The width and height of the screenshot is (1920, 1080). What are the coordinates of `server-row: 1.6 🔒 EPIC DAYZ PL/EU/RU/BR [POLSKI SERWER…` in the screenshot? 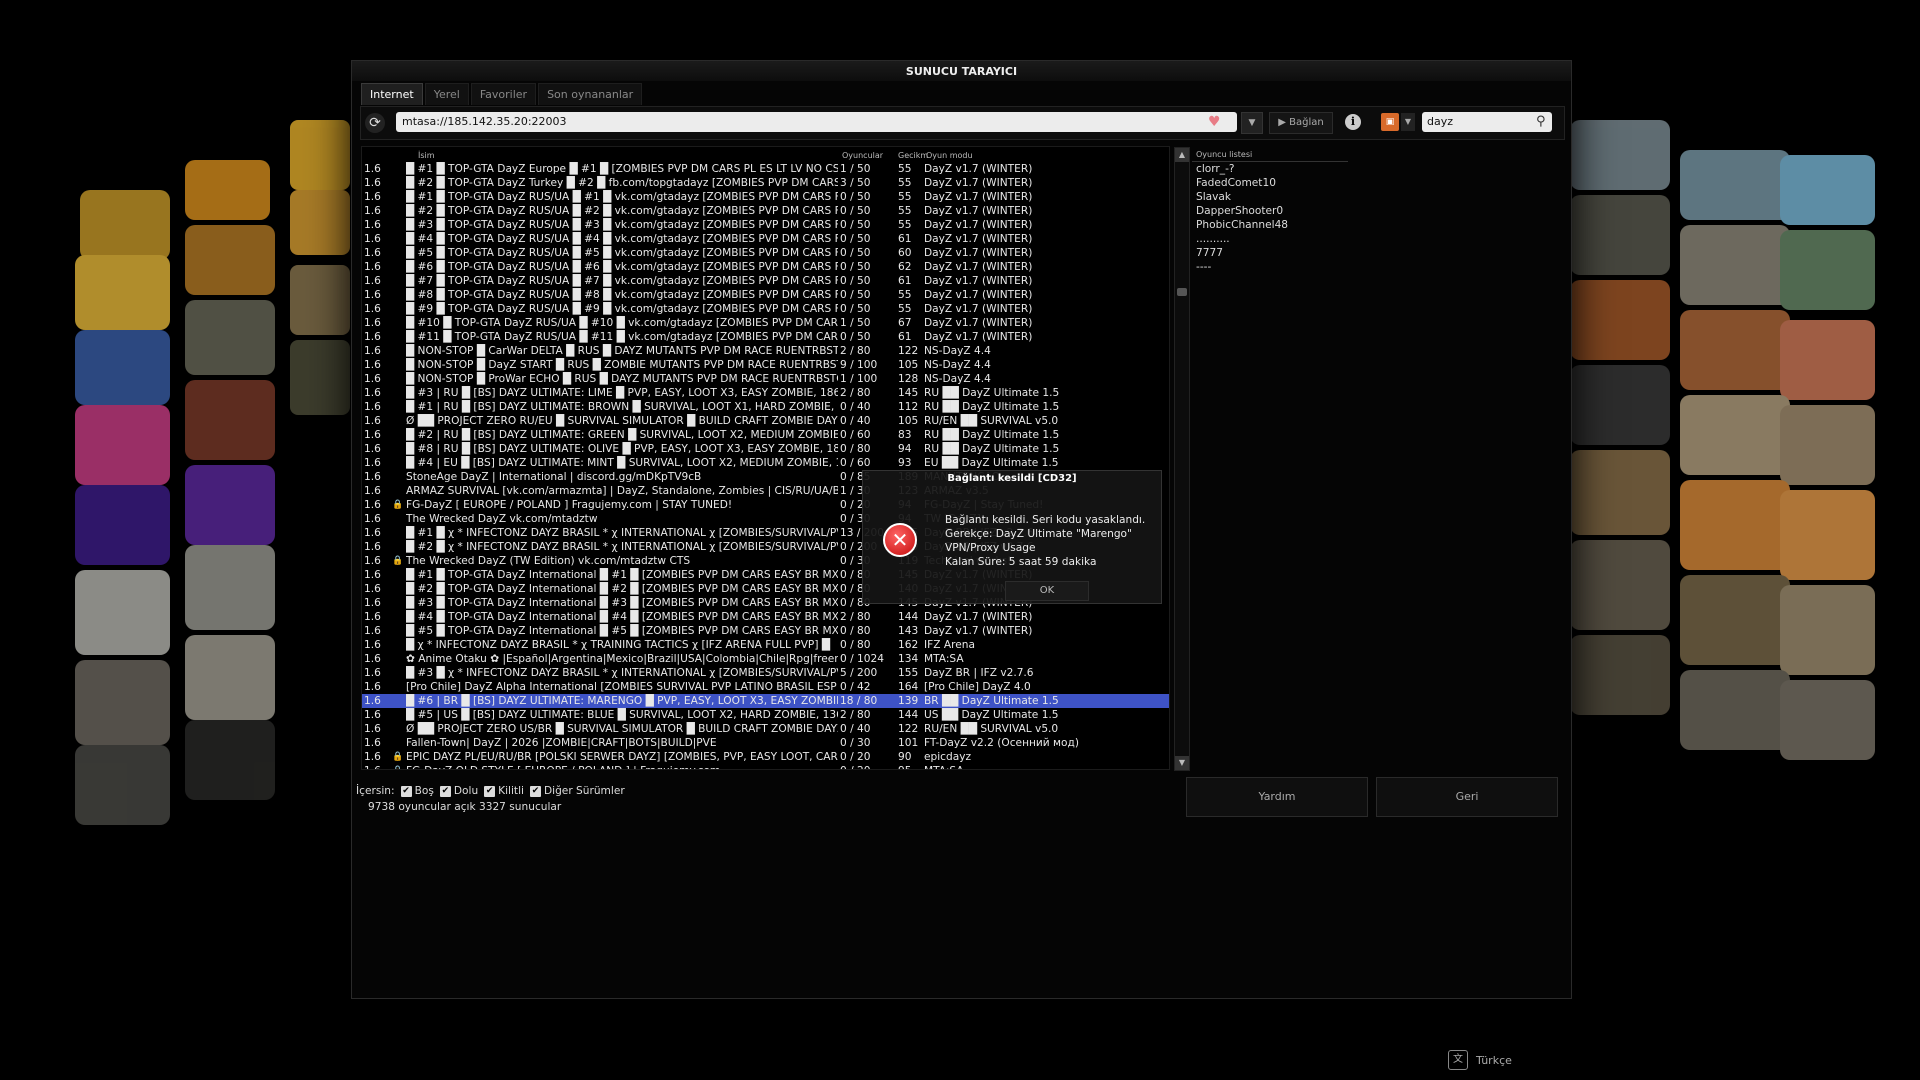 It's located at (765, 757).